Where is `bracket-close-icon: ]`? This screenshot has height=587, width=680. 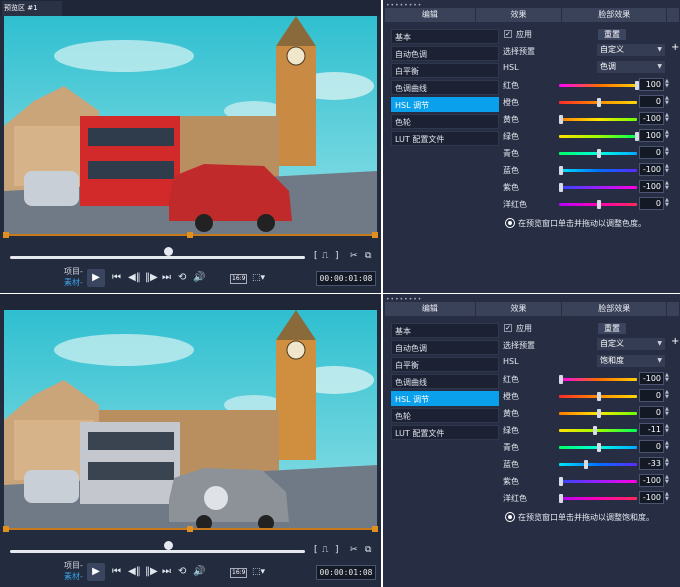 bracket-close-icon: ] is located at coordinates (337, 256).